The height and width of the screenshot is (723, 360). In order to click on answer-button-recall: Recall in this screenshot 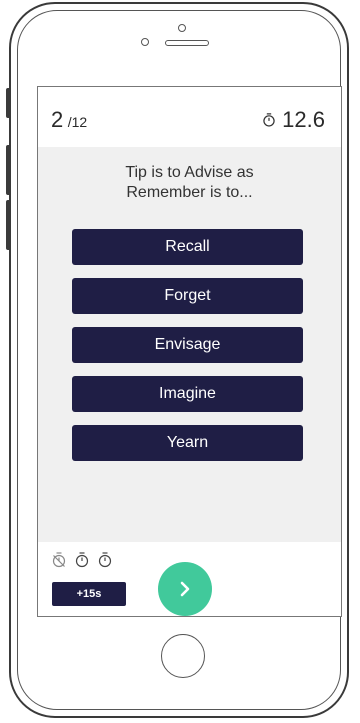, I will do `click(187, 247)`.